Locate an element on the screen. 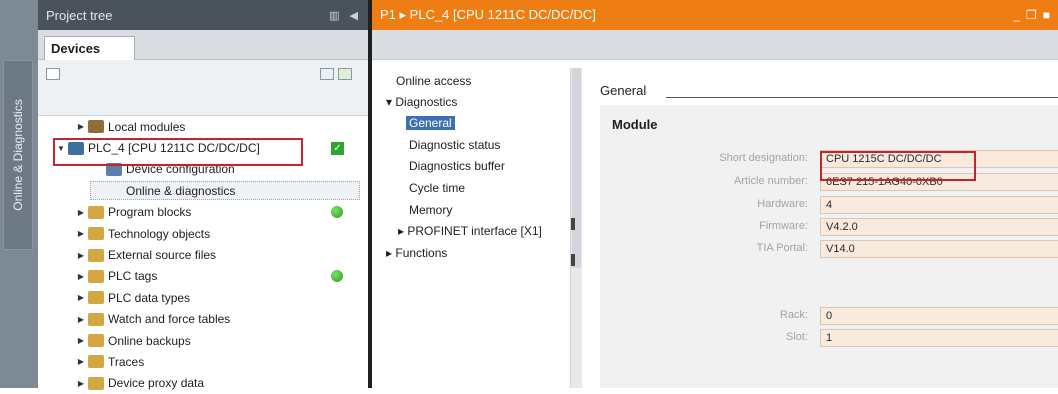 This screenshot has height=394, width=1058. tree-item: ▶ Device proxy data is located at coordinates (203, 383).